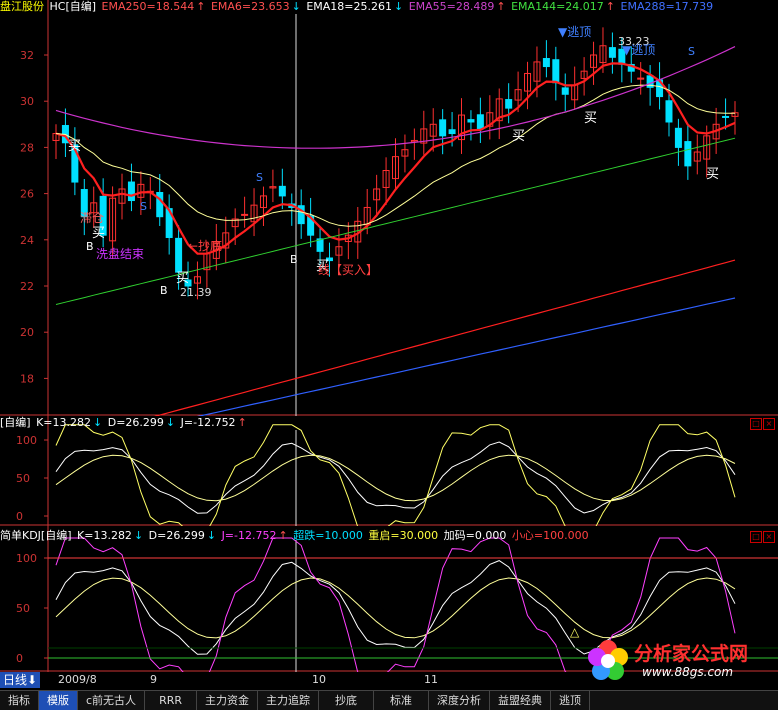 The image size is (778, 710). Describe the element at coordinates (171, 700) in the screenshot. I see `tab-rrr: RRR` at that location.